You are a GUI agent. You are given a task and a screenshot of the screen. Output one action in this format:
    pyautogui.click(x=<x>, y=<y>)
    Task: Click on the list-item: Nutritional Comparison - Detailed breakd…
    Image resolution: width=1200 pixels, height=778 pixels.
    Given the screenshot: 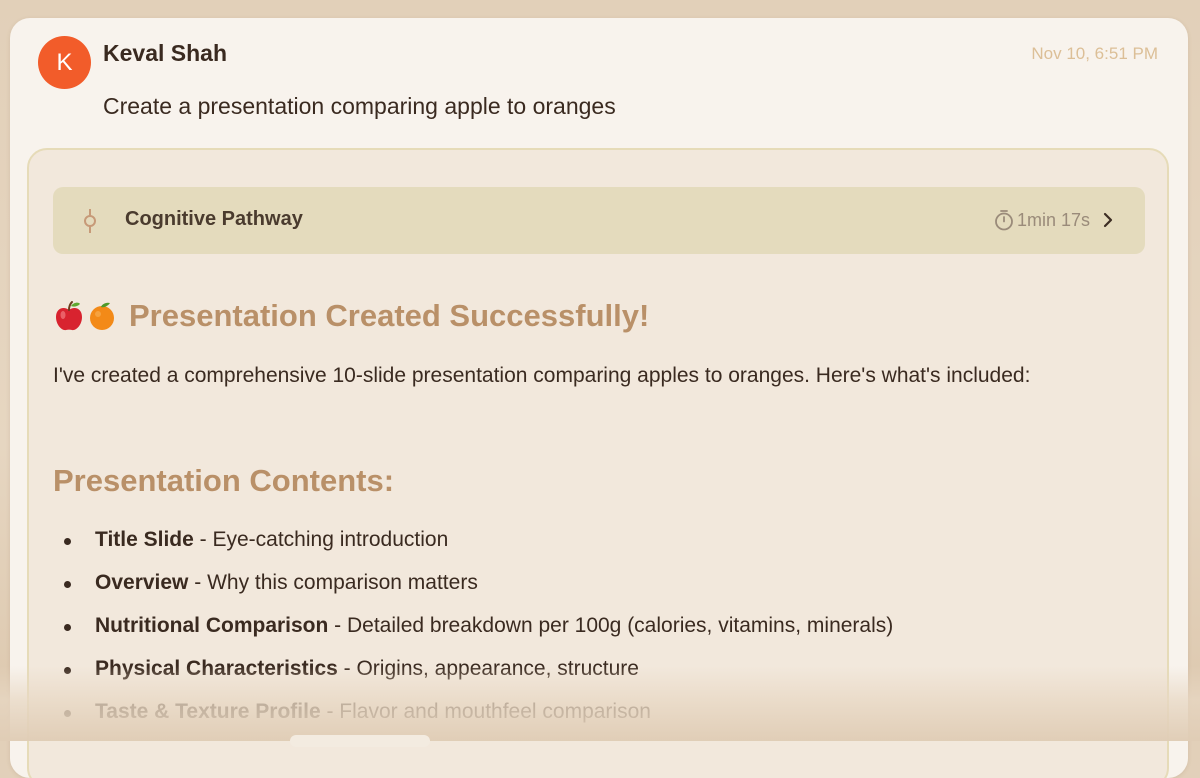 What is the action you would take?
    pyautogui.click(x=473, y=632)
    